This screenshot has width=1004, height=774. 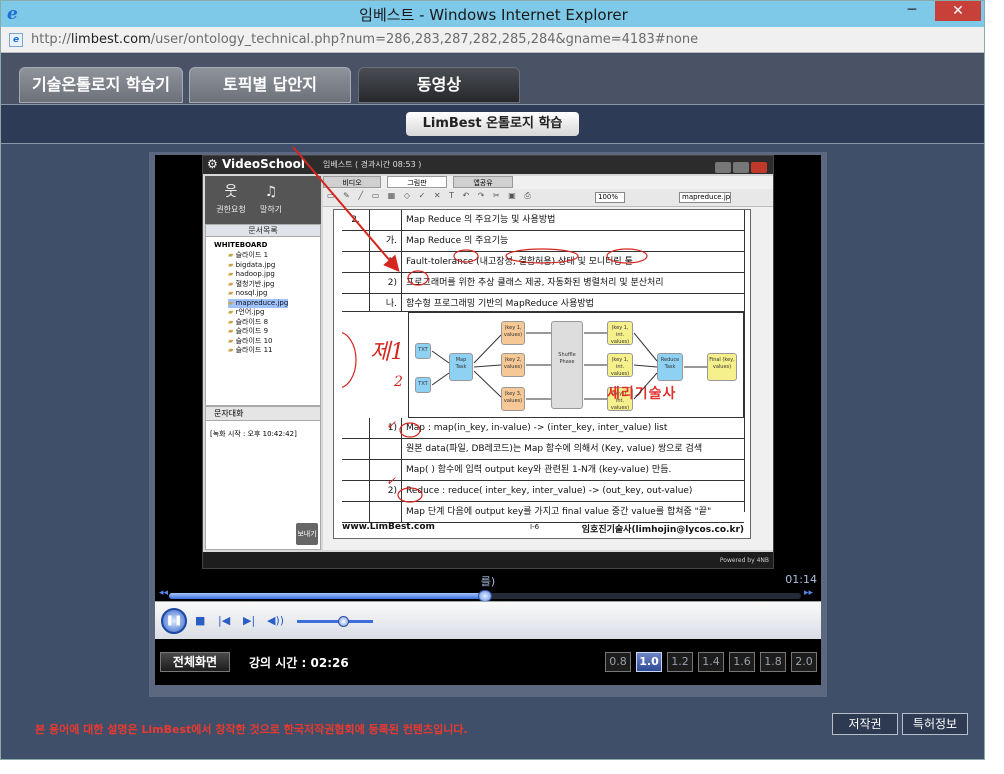 What do you see at coordinates (804, 662) in the screenshot?
I see `speed-option-2-0: 2.0` at bounding box center [804, 662].